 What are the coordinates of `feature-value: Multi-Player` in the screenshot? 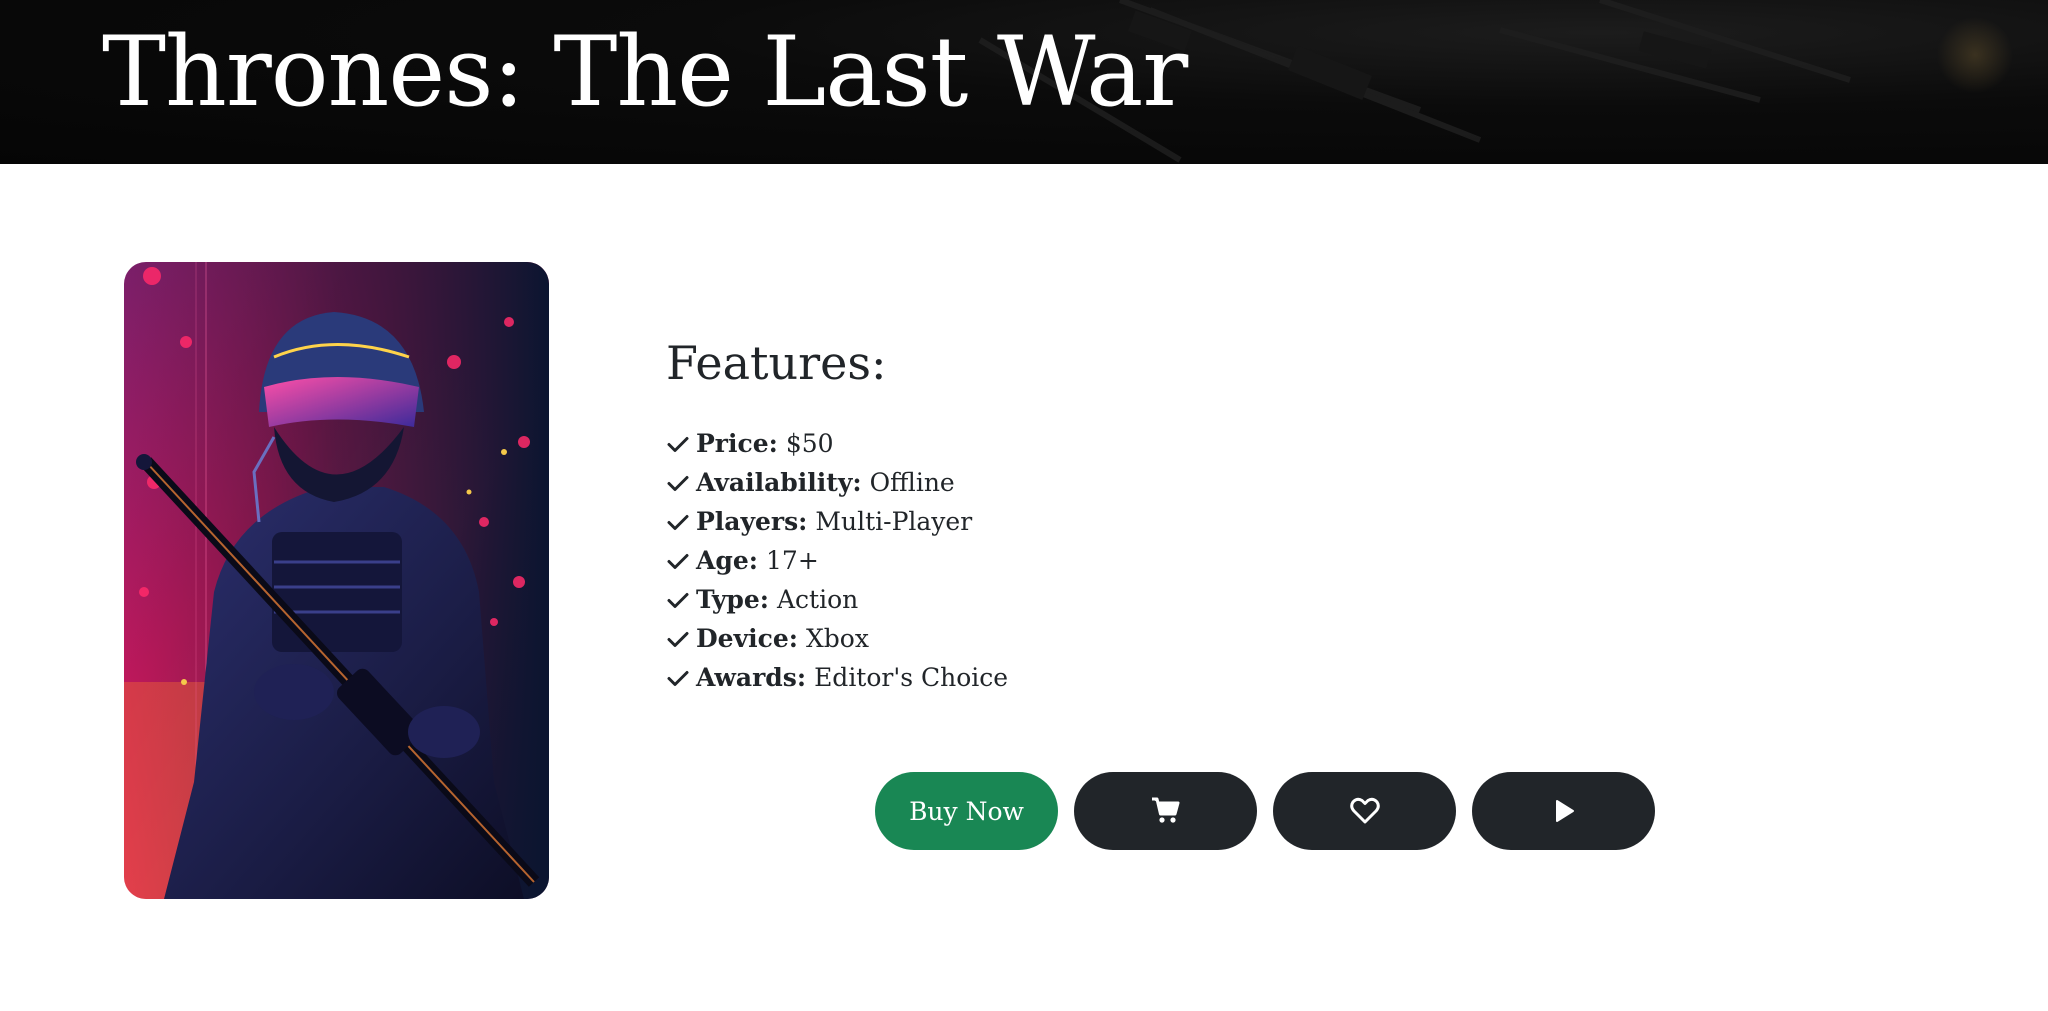 It's located at (894, 521).